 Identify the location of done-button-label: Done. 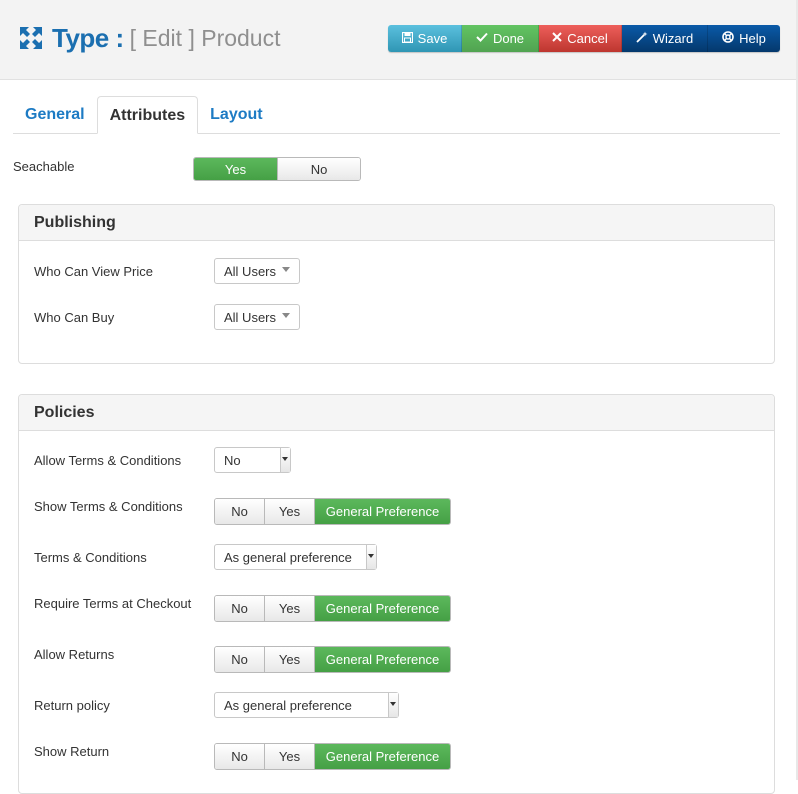
(508, 38).